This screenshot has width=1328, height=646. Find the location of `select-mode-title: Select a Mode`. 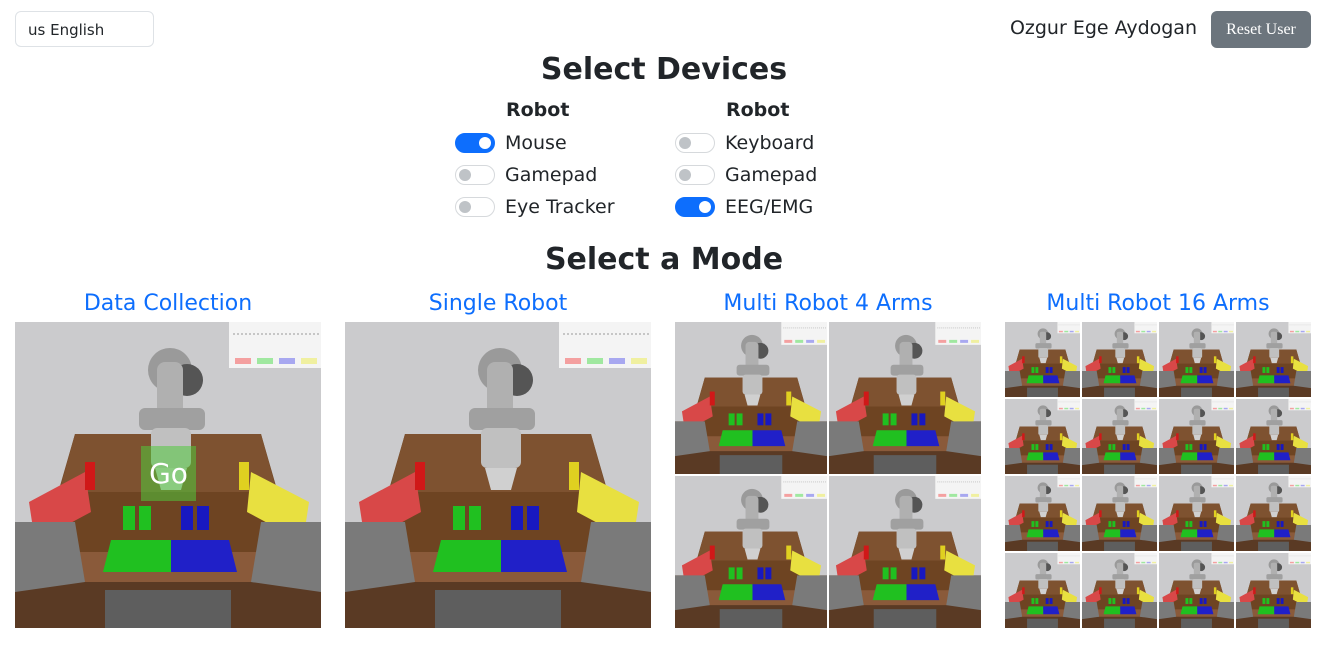

select-mode-title: Select a Mode is located at coordinates (664, 259).